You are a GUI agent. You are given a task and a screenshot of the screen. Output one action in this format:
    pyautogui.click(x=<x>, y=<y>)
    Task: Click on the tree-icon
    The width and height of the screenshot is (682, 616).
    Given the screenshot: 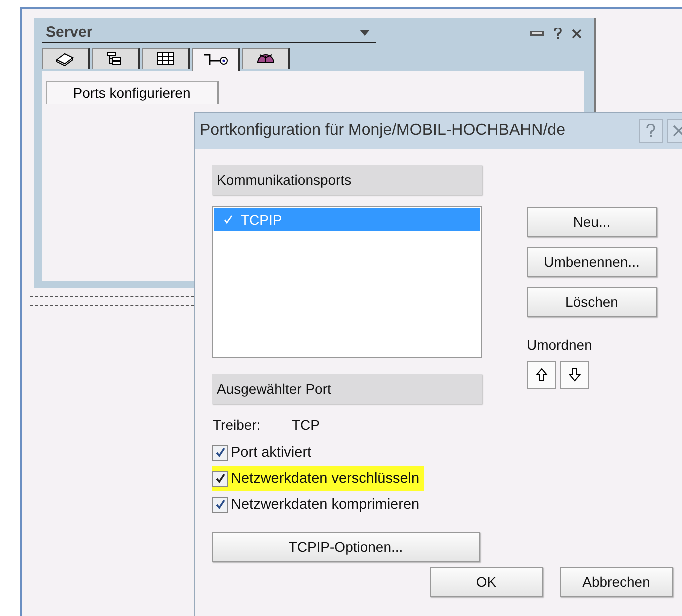 What is the action you would take?
    pyautogui.click(x=115, y=59)
    